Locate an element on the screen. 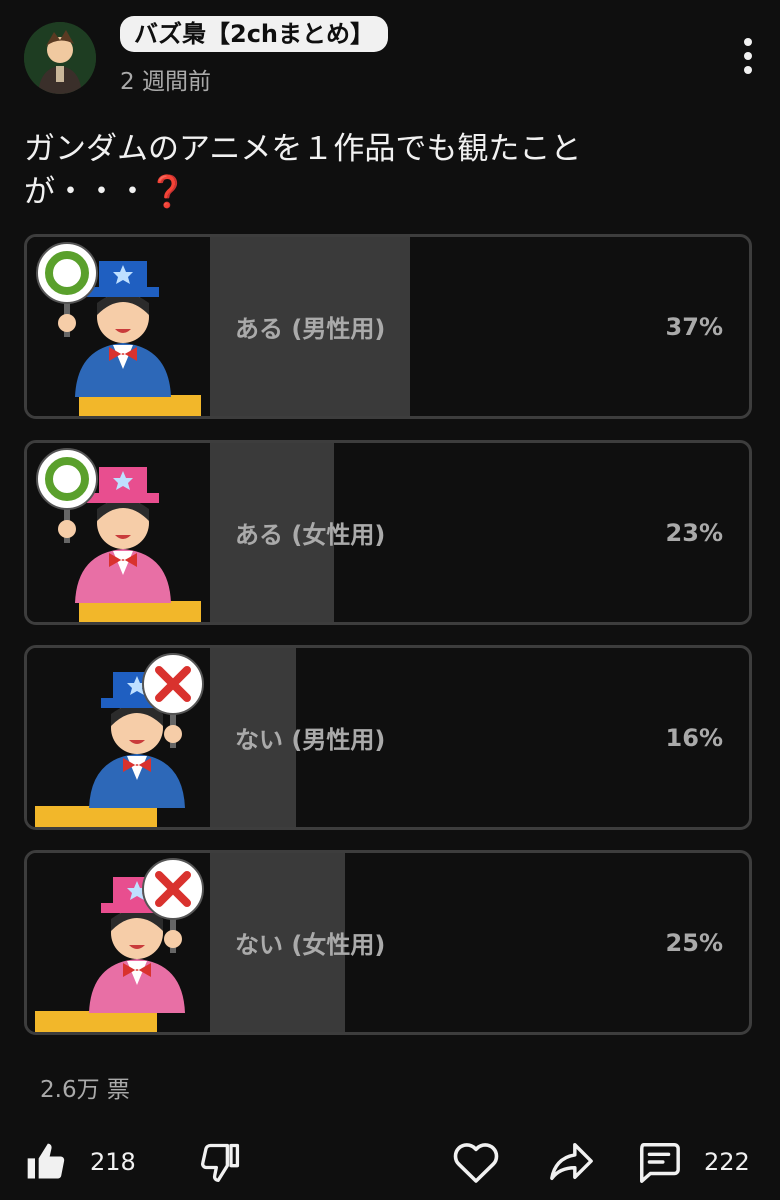  comment-button: 222 is located at coordinates (693, 1162).